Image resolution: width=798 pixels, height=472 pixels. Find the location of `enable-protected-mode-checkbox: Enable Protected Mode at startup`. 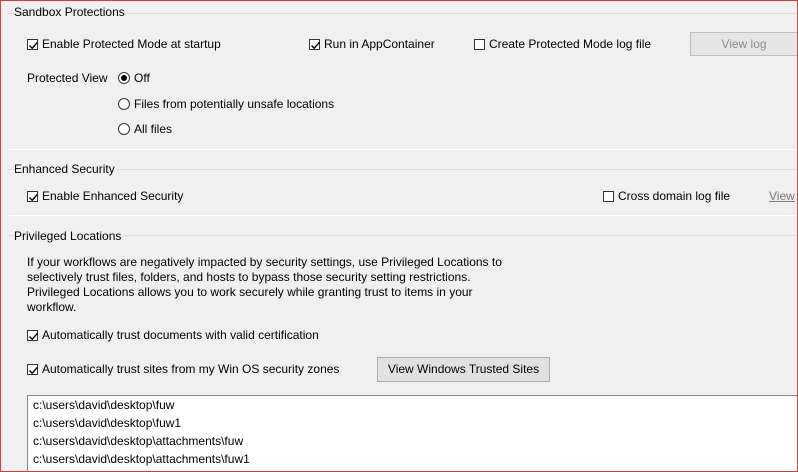

enable-protected-mode-checkbox: Enable Protected Mode at startup is located at coordinates (124, 44).